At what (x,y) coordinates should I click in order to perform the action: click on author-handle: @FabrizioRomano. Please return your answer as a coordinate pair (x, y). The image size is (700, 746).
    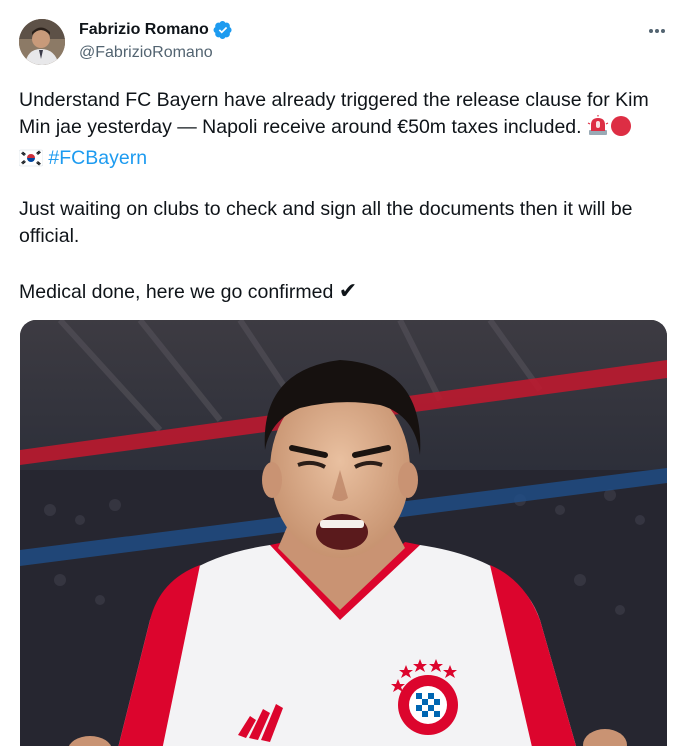
    Looking at the image, I should click on (146, 53).